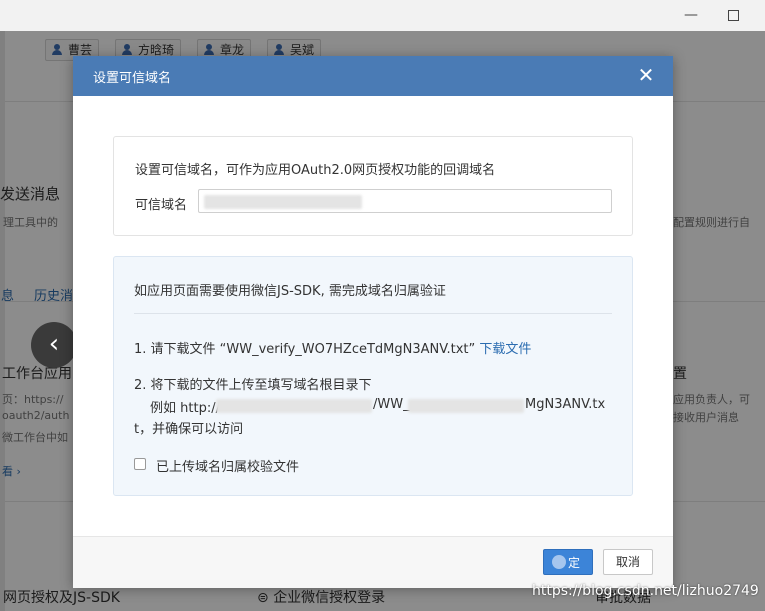  What do you see at coordinates (573, 563) in the screenshot?
I see `confirm-label: 定` at bounding box center [573, 563].